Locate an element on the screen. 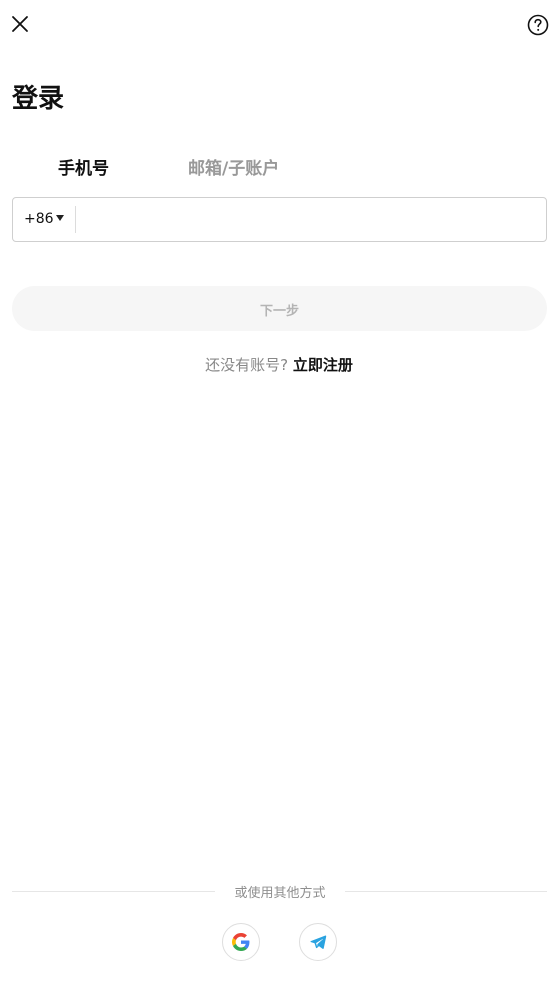 Image resolution: width=558 pixels, height=994 pixels. telegram-login-button is located at coordinates (318, 942).